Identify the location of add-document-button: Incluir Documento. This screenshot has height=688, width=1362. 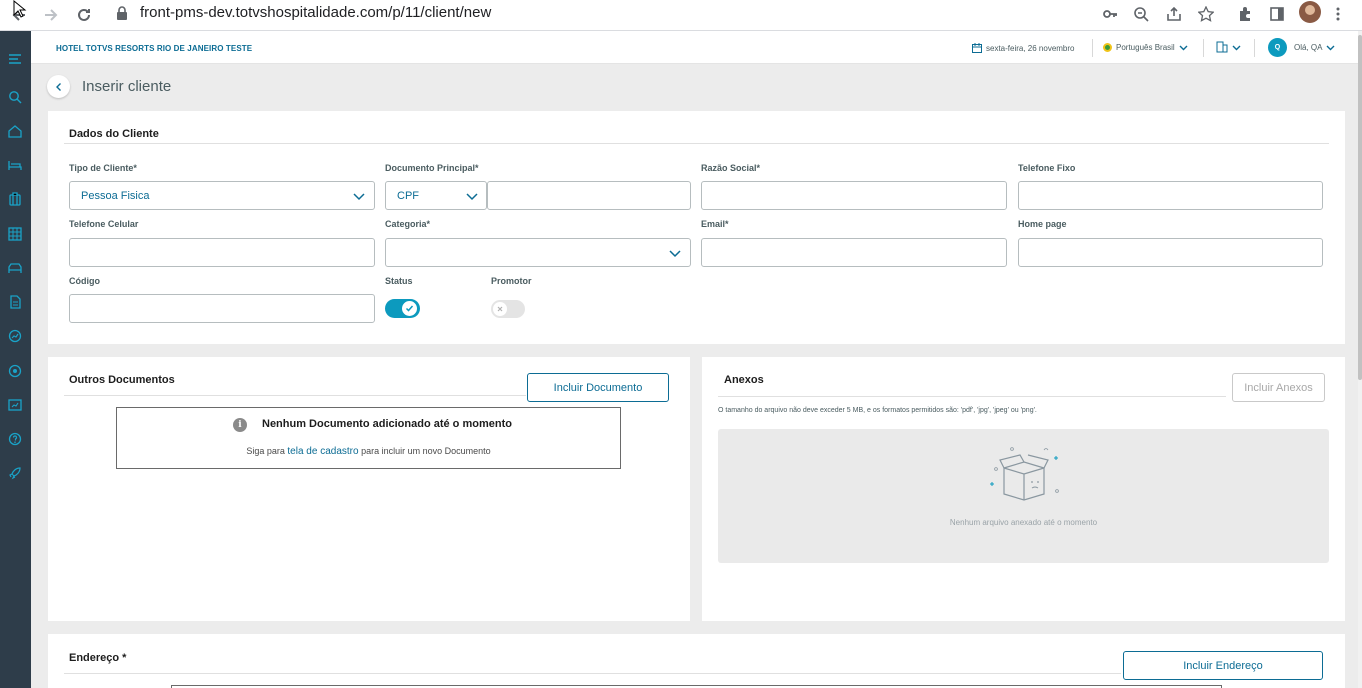
(598, 387).